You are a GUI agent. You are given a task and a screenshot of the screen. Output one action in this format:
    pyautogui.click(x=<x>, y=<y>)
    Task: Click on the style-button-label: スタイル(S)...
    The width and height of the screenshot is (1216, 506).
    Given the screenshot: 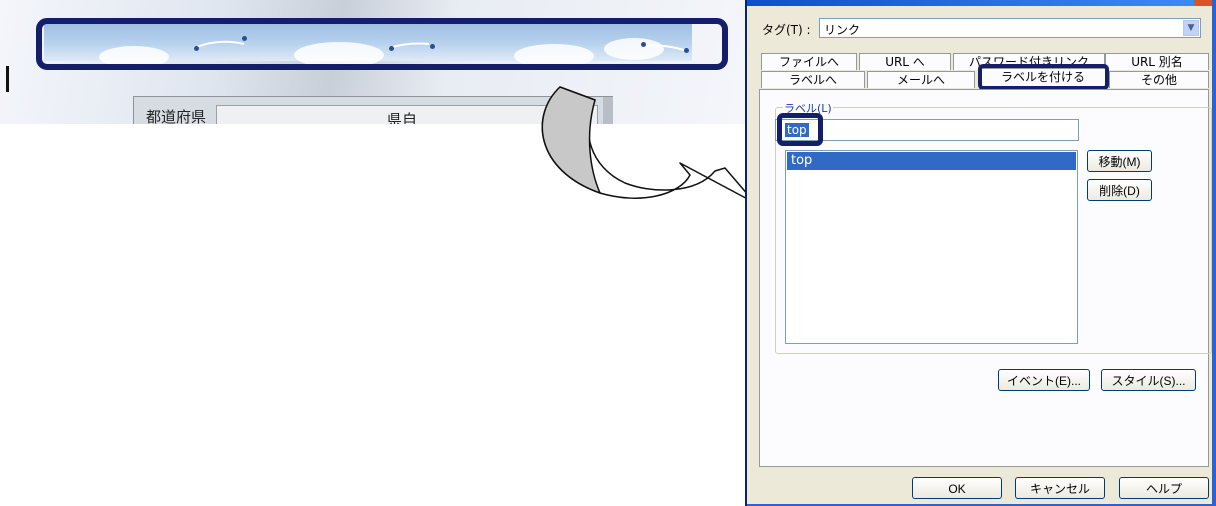 What is the action you would take?
    pyautogui.click(x=1148, y=381)
    